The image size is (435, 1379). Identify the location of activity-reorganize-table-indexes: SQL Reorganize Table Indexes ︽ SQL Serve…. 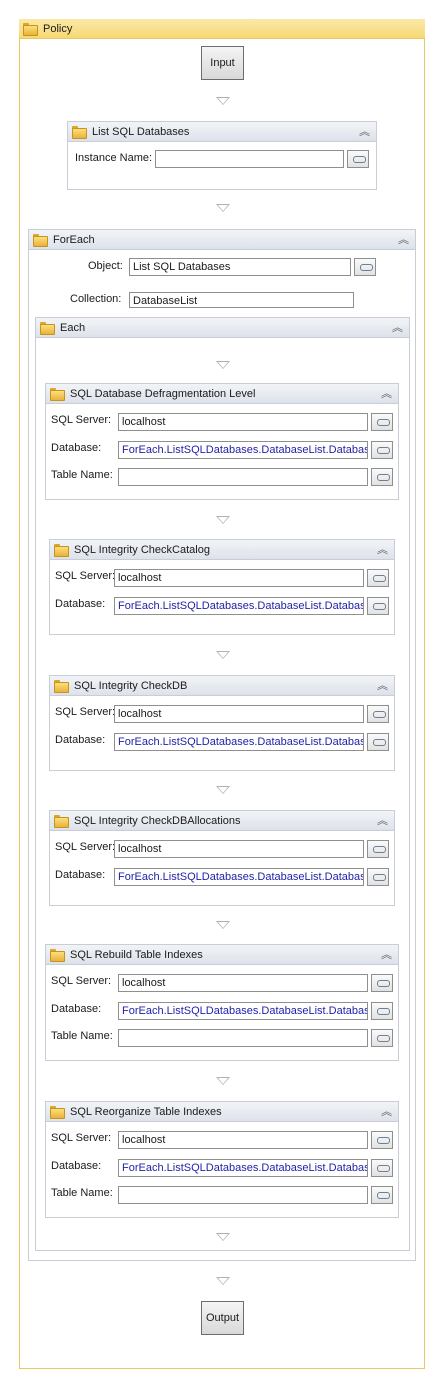
(222, 1159).